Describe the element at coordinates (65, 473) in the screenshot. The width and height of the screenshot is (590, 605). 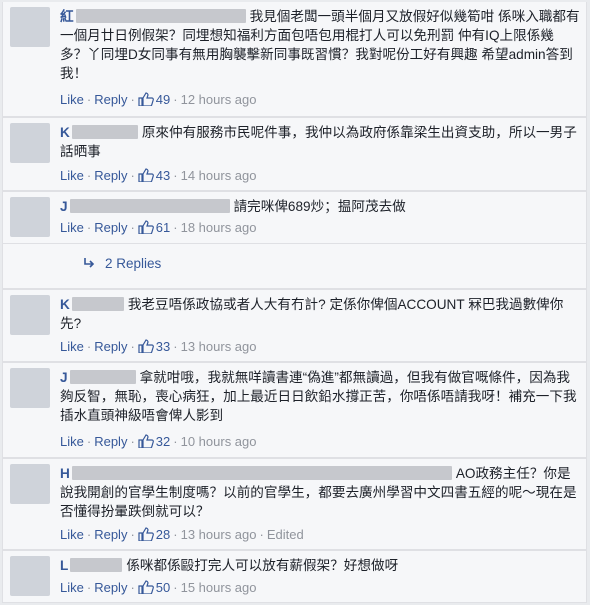
I see `author-name: H` at that location.